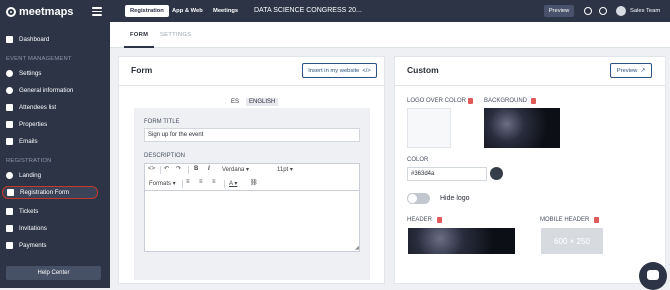 Image resolution: width=670 pixels, height=290 pixels. What do you see at coordinates (52, 107) in the screenshot?
I see `sidebar-item-attendees-list: Attendees list` at bounding box center [52, 107].